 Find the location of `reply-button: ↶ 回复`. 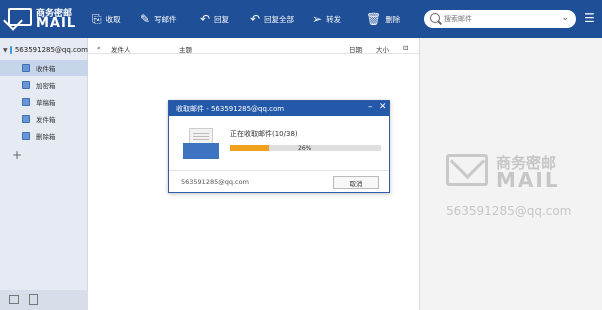

reply-button: ↶ 回复 is located at coordinates (214, 19).